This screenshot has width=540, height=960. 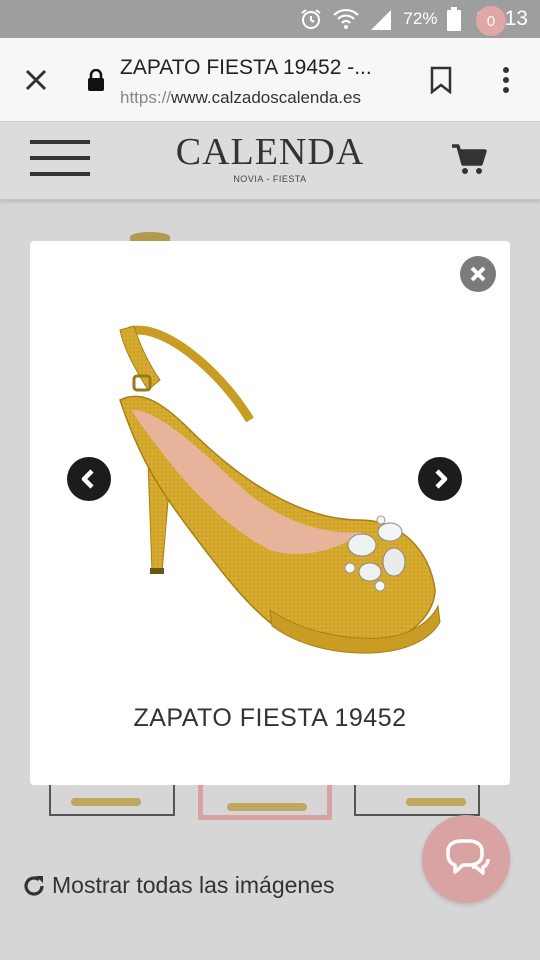 What do you see at coordinates (441, 80) in the screenshot?
I see `bookmark-icon` at bounding box center [441, 80].